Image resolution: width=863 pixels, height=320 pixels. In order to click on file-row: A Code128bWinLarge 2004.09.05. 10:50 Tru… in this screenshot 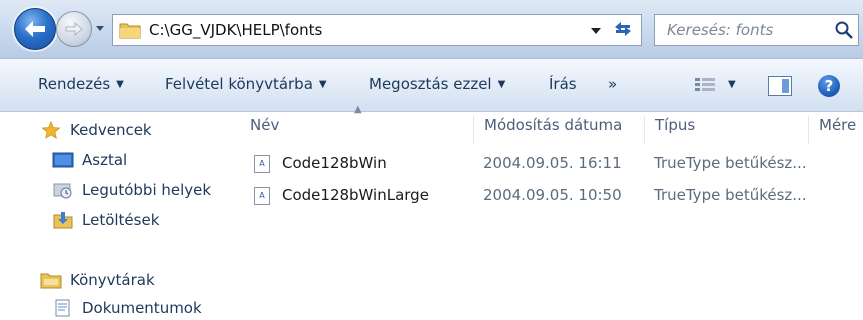, I will do `click(556, 197)`.